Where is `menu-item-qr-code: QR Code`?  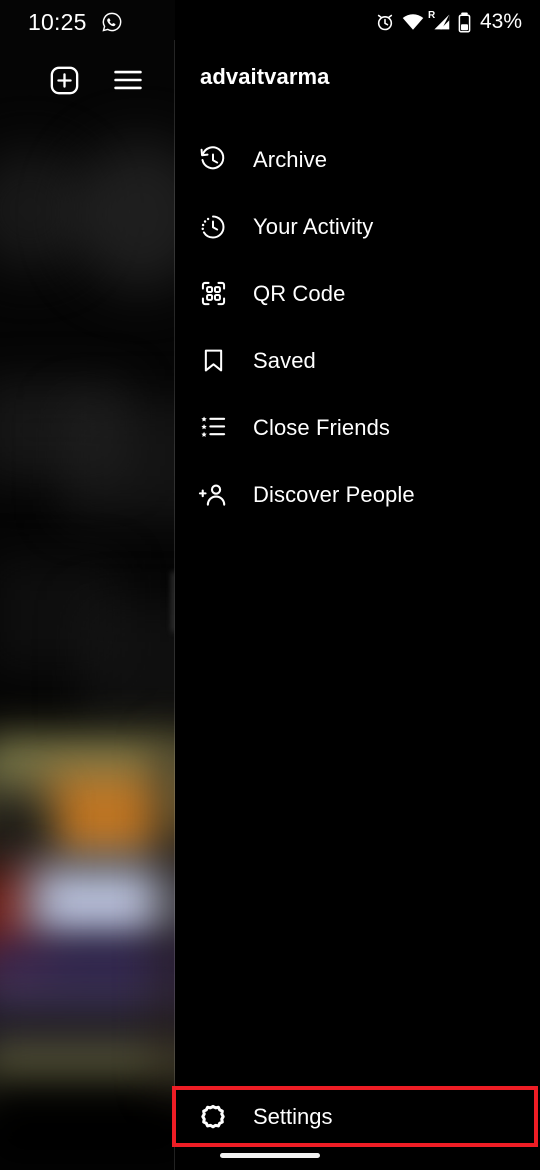 menu-item-qr-code: QR Code is located at coordinates (357, 293).